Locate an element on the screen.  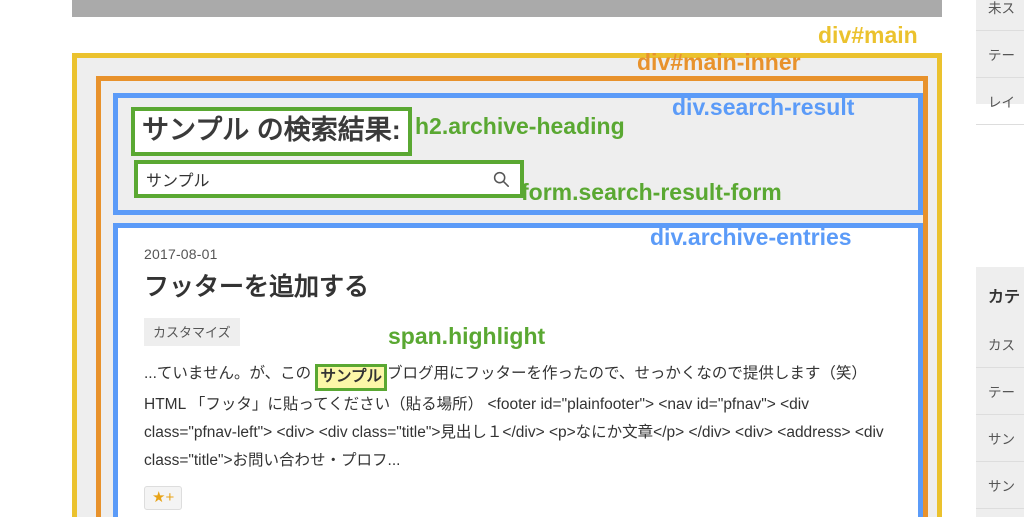
annotation-h2-archive-heading: h2.archive-heading is located at coordinates (520, 126).